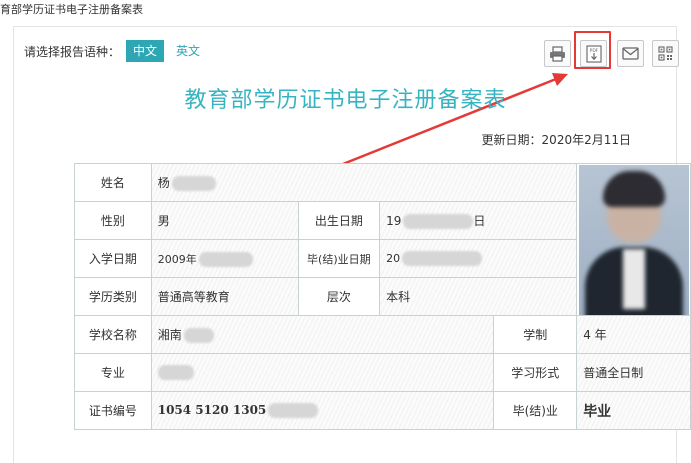 The width and height of the screenshot is (691, 463). I want to click on birth-text: 19, so click(394, 221).